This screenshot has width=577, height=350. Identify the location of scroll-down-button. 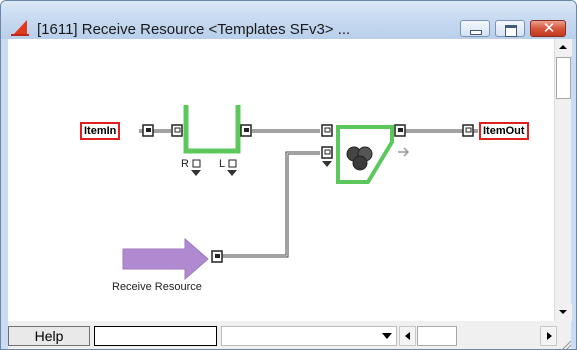
(563, 312).